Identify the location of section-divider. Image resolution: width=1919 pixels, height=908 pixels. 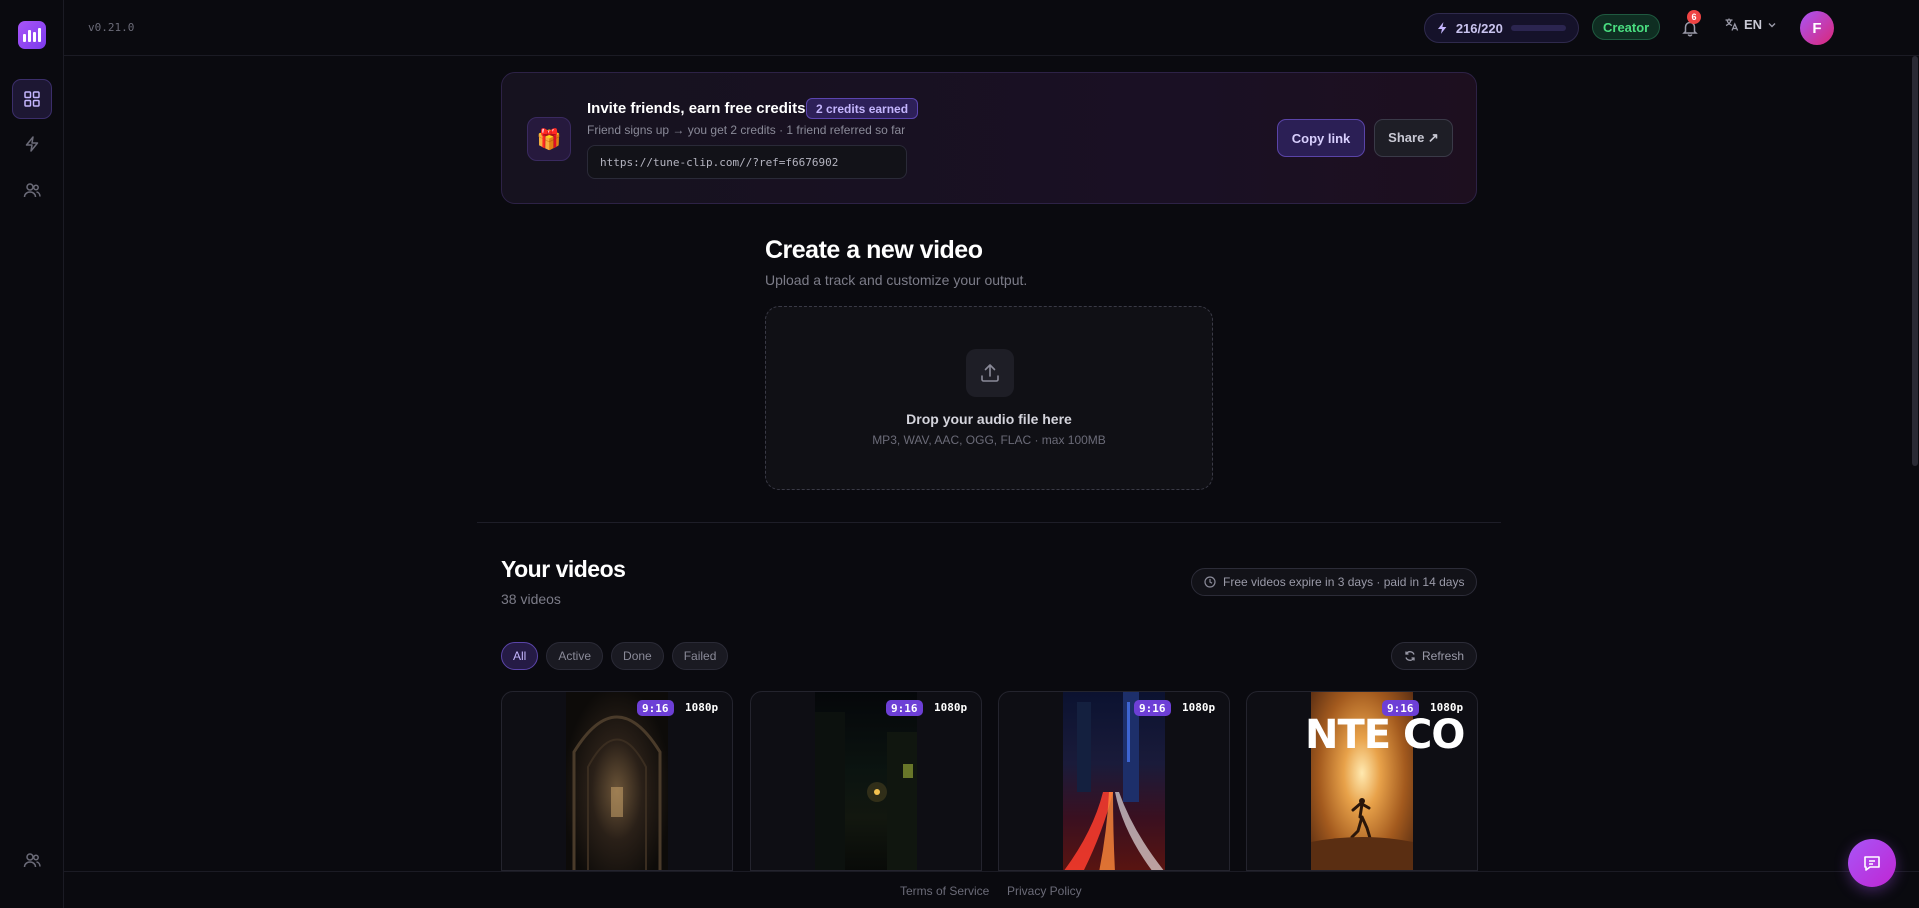
(989, 522).